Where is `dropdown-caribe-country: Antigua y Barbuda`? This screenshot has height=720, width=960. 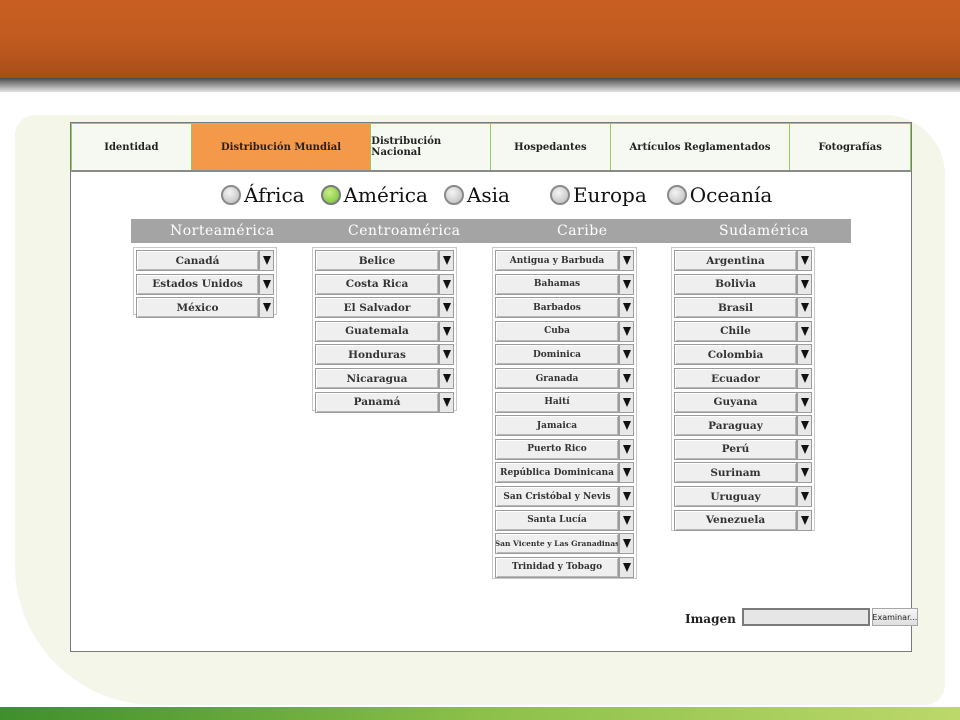
dropdown-caribe-country: Antigua y Barbuda is located at coordinates (564, 260).